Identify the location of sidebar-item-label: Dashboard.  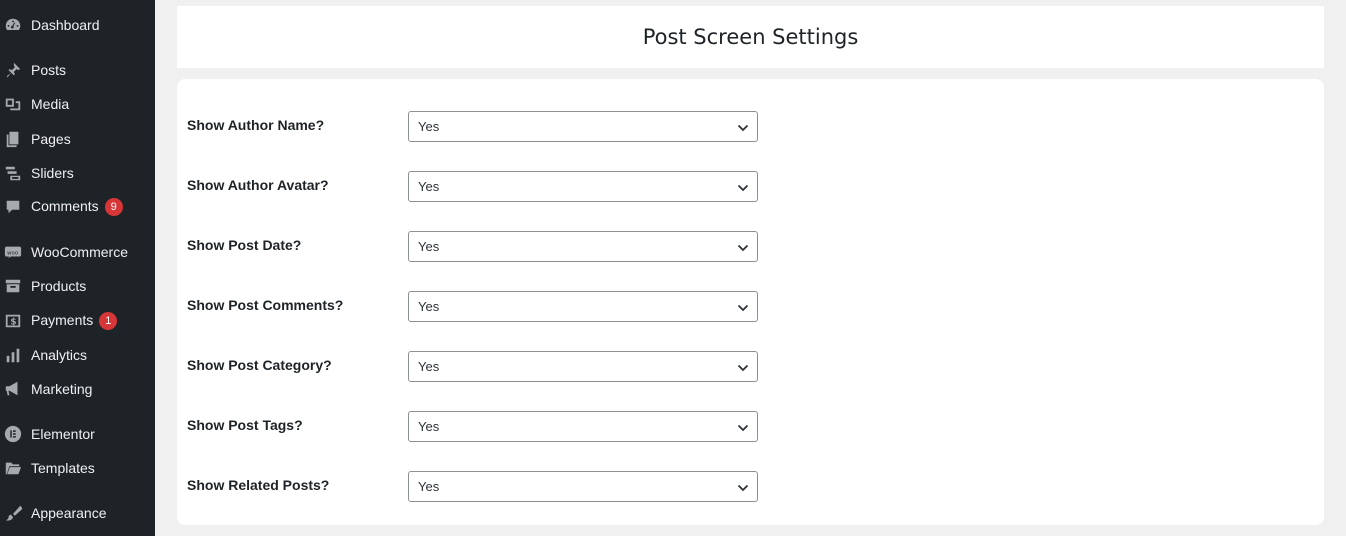
(65, 25).